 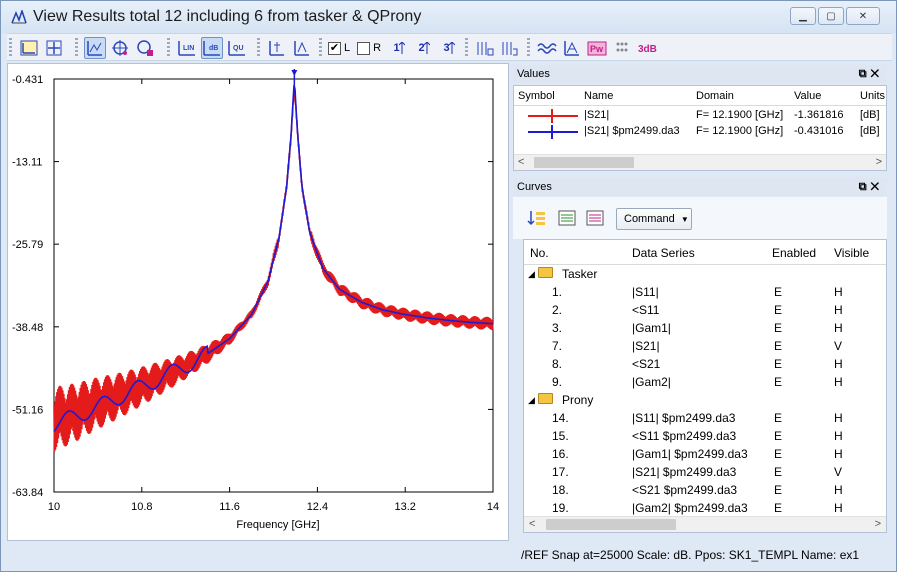 What do you see at coordinates (705, 275) in the screenshot?
I see `tree-group-tasker: ◢ Tasker` at bounding box center [705, 275].